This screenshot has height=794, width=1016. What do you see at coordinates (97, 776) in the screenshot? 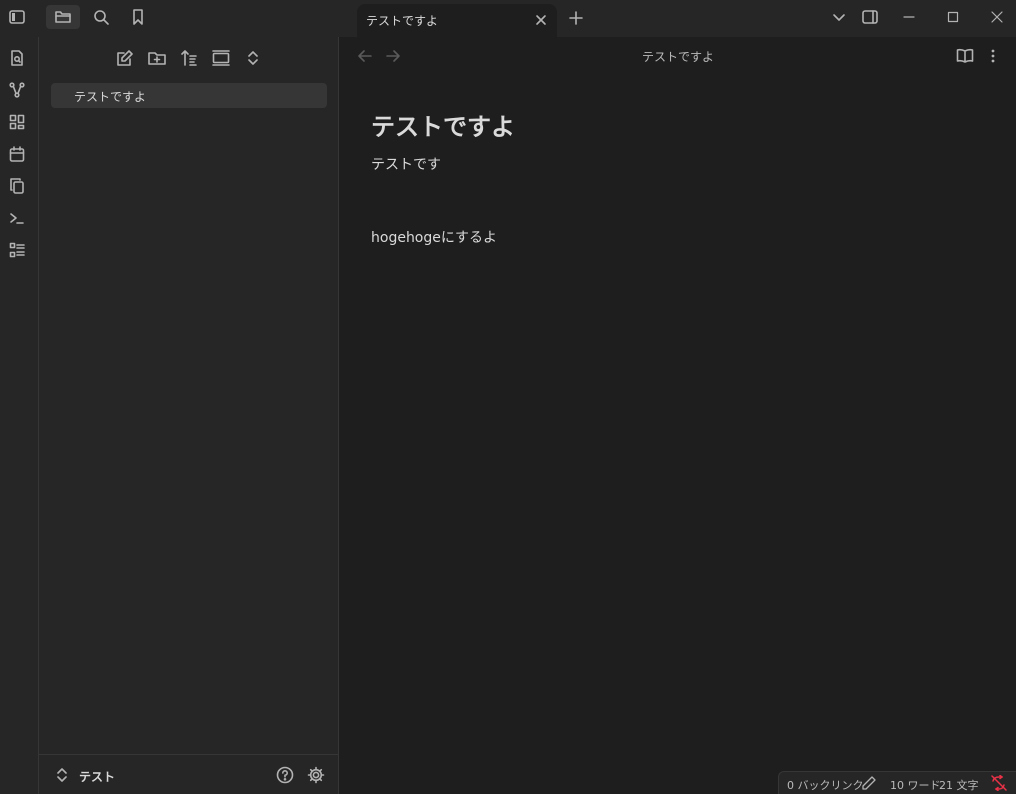
I see `vault-name: テスト` at bounding box center [97, 776].